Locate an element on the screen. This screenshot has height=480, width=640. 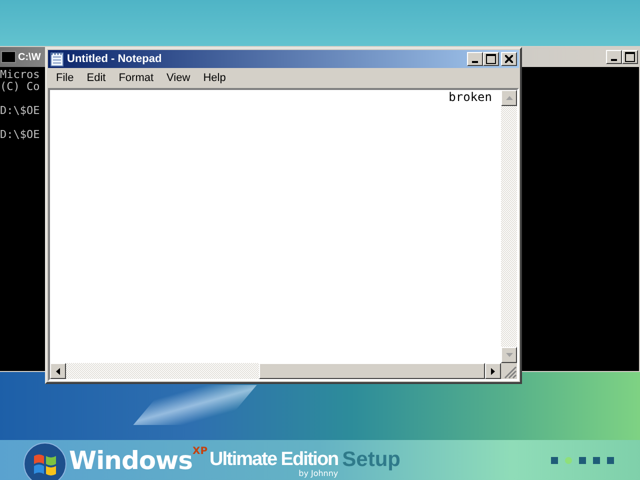
close-button is located at coordinates (509, 59).